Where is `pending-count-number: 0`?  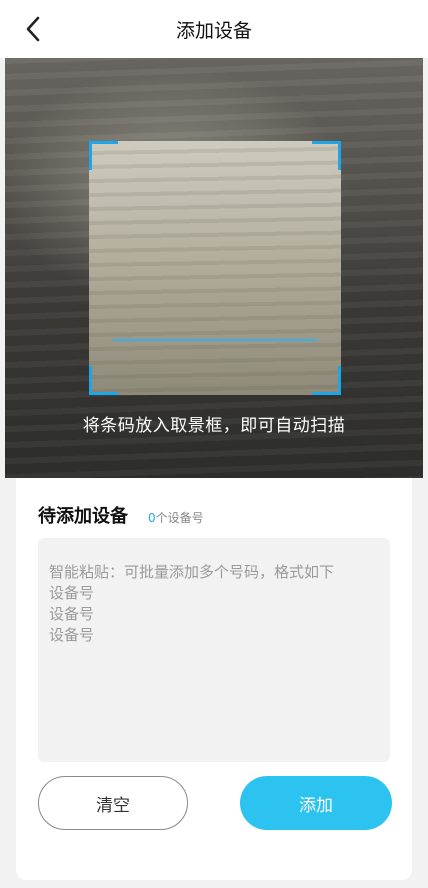
pending-count-number: 0 is located at coordinates (152, 518).